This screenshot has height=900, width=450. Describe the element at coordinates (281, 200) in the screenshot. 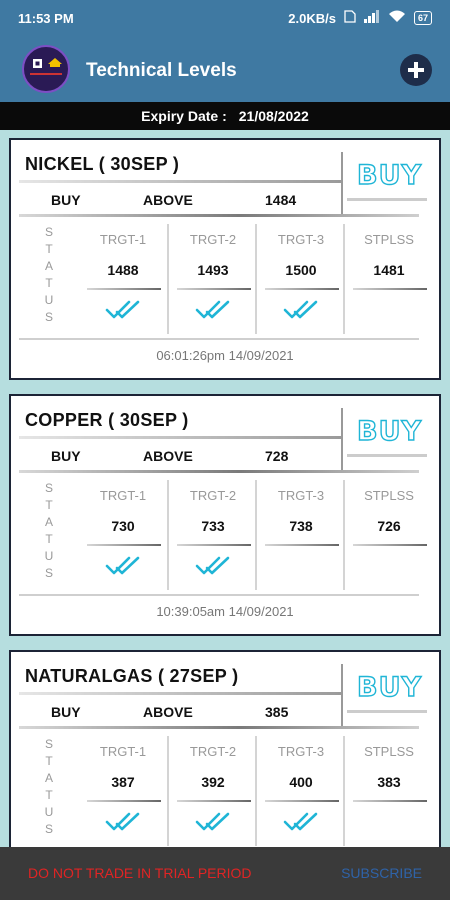

I see `entry-level: 1484` at that location.